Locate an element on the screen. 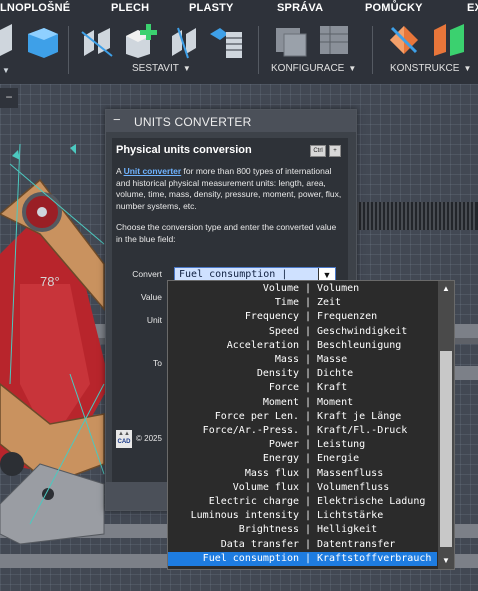  convert-label: Convert is located at coordinates (147, 274).